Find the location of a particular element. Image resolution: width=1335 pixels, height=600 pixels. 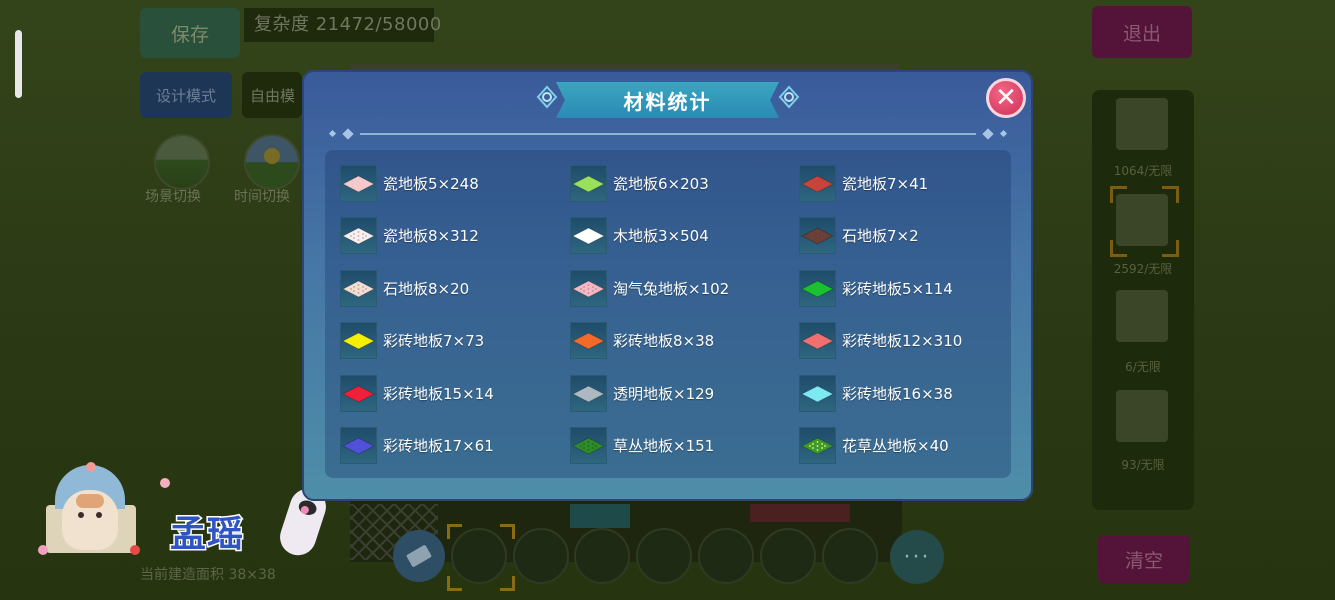

side-handle is located at coordinates (18, 64).